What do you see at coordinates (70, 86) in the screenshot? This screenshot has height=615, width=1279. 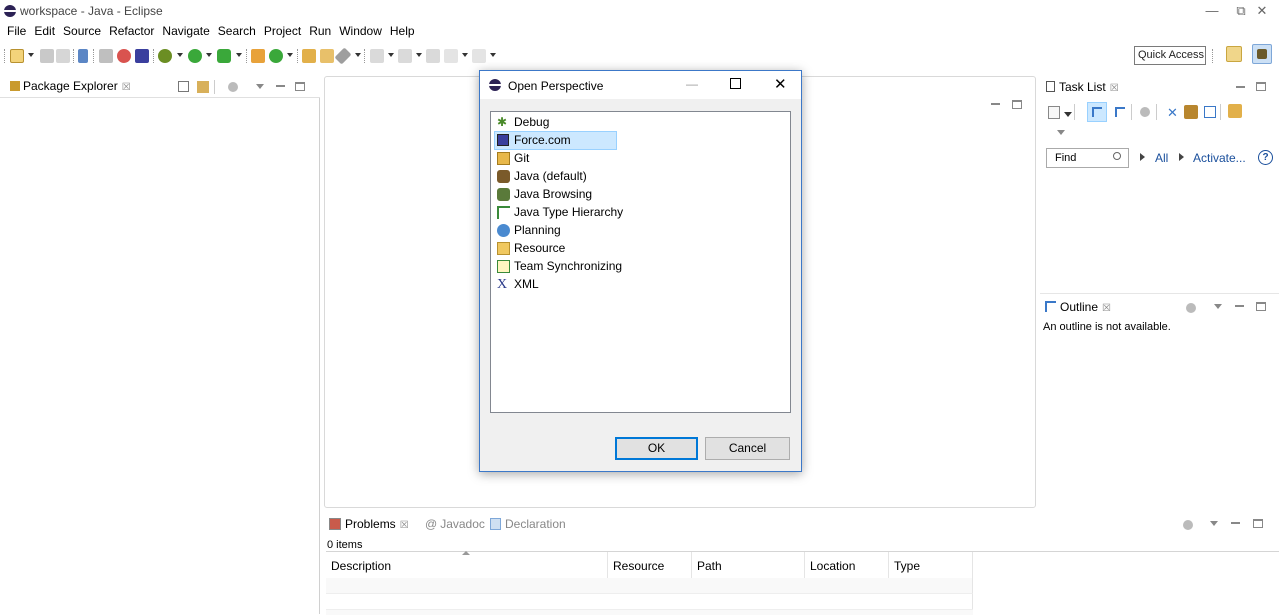 I see `tab-package-explorer: Package Explorer ☒` at bounding box center [70, 86].